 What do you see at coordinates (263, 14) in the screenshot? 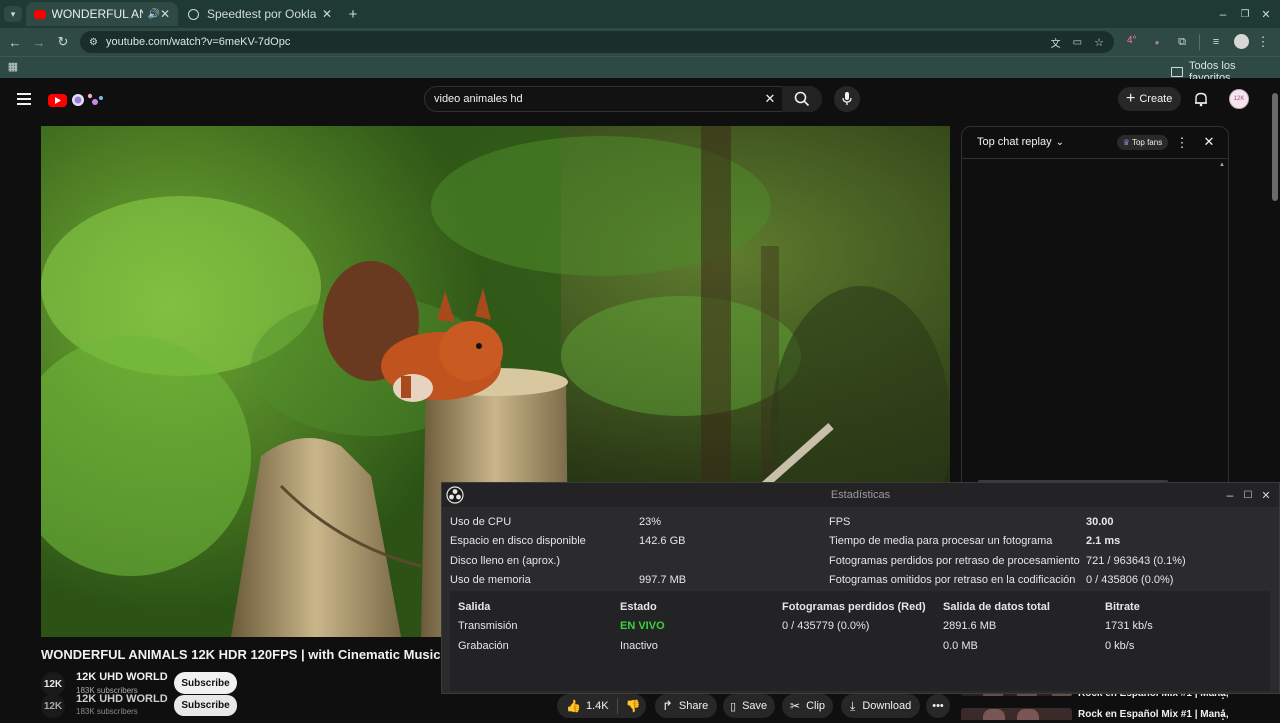
I see `tab-title: Speedtest por Ookla - La` at bounding box center [263, 14].